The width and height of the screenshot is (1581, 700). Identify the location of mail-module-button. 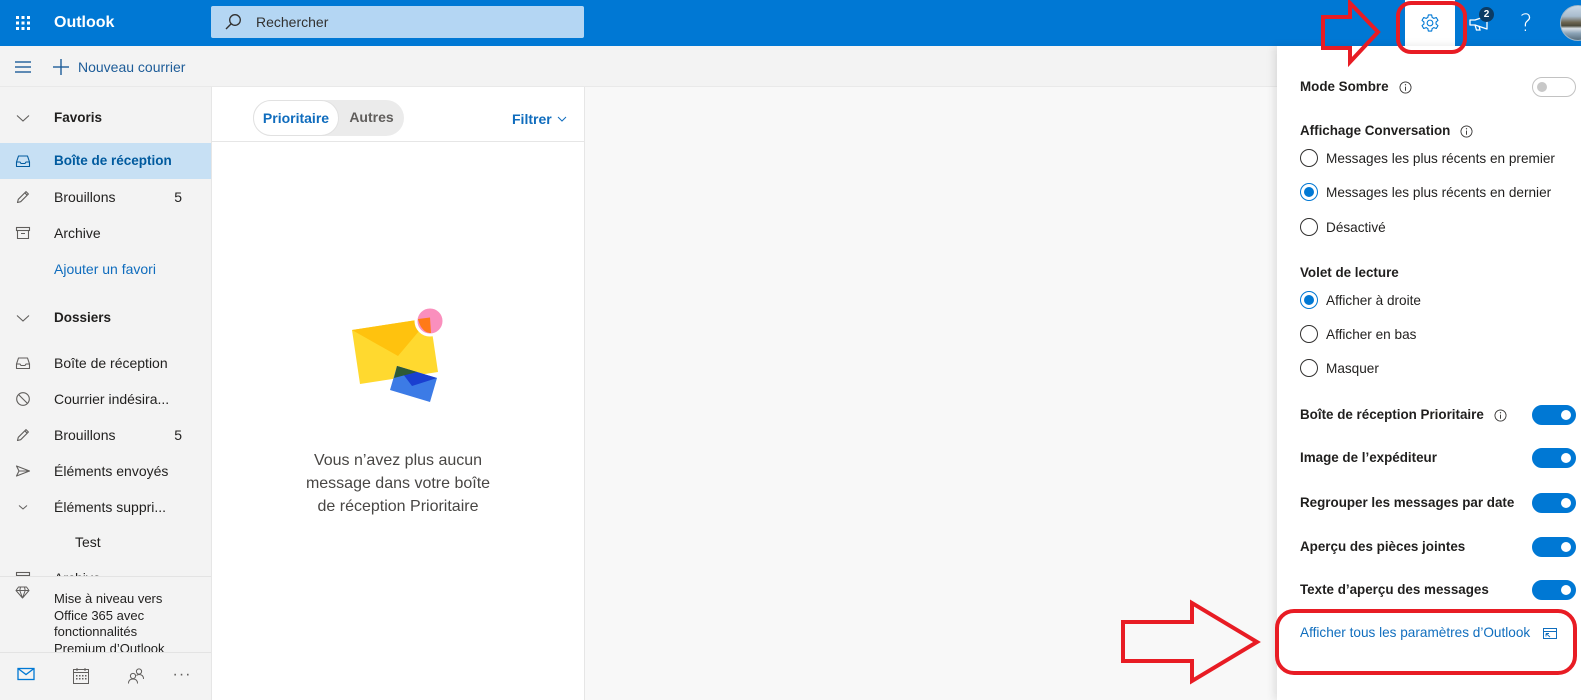
(26, 676).